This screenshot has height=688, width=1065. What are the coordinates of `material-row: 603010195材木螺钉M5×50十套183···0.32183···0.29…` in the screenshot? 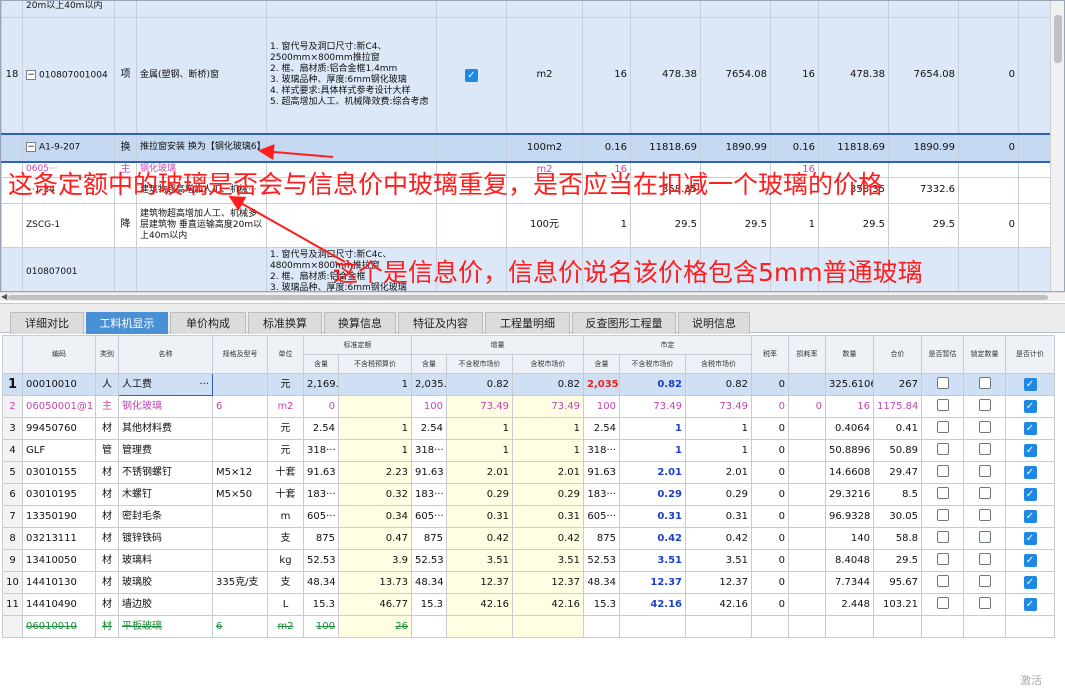 It's located at (529, 495).